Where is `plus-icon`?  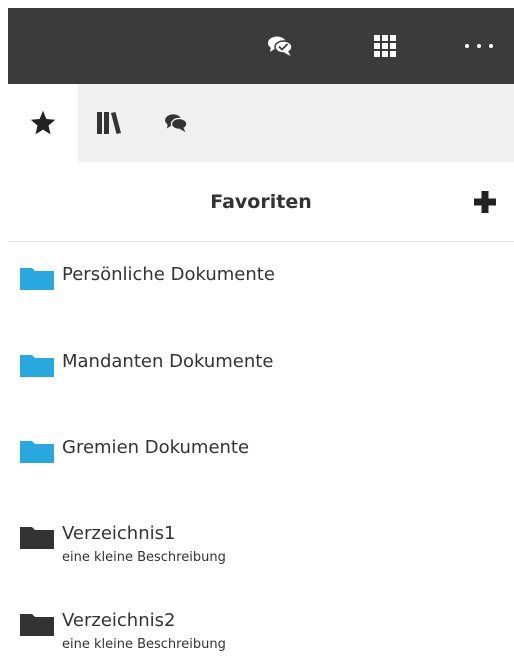
plus-icon is located at coordinates (485, 202).